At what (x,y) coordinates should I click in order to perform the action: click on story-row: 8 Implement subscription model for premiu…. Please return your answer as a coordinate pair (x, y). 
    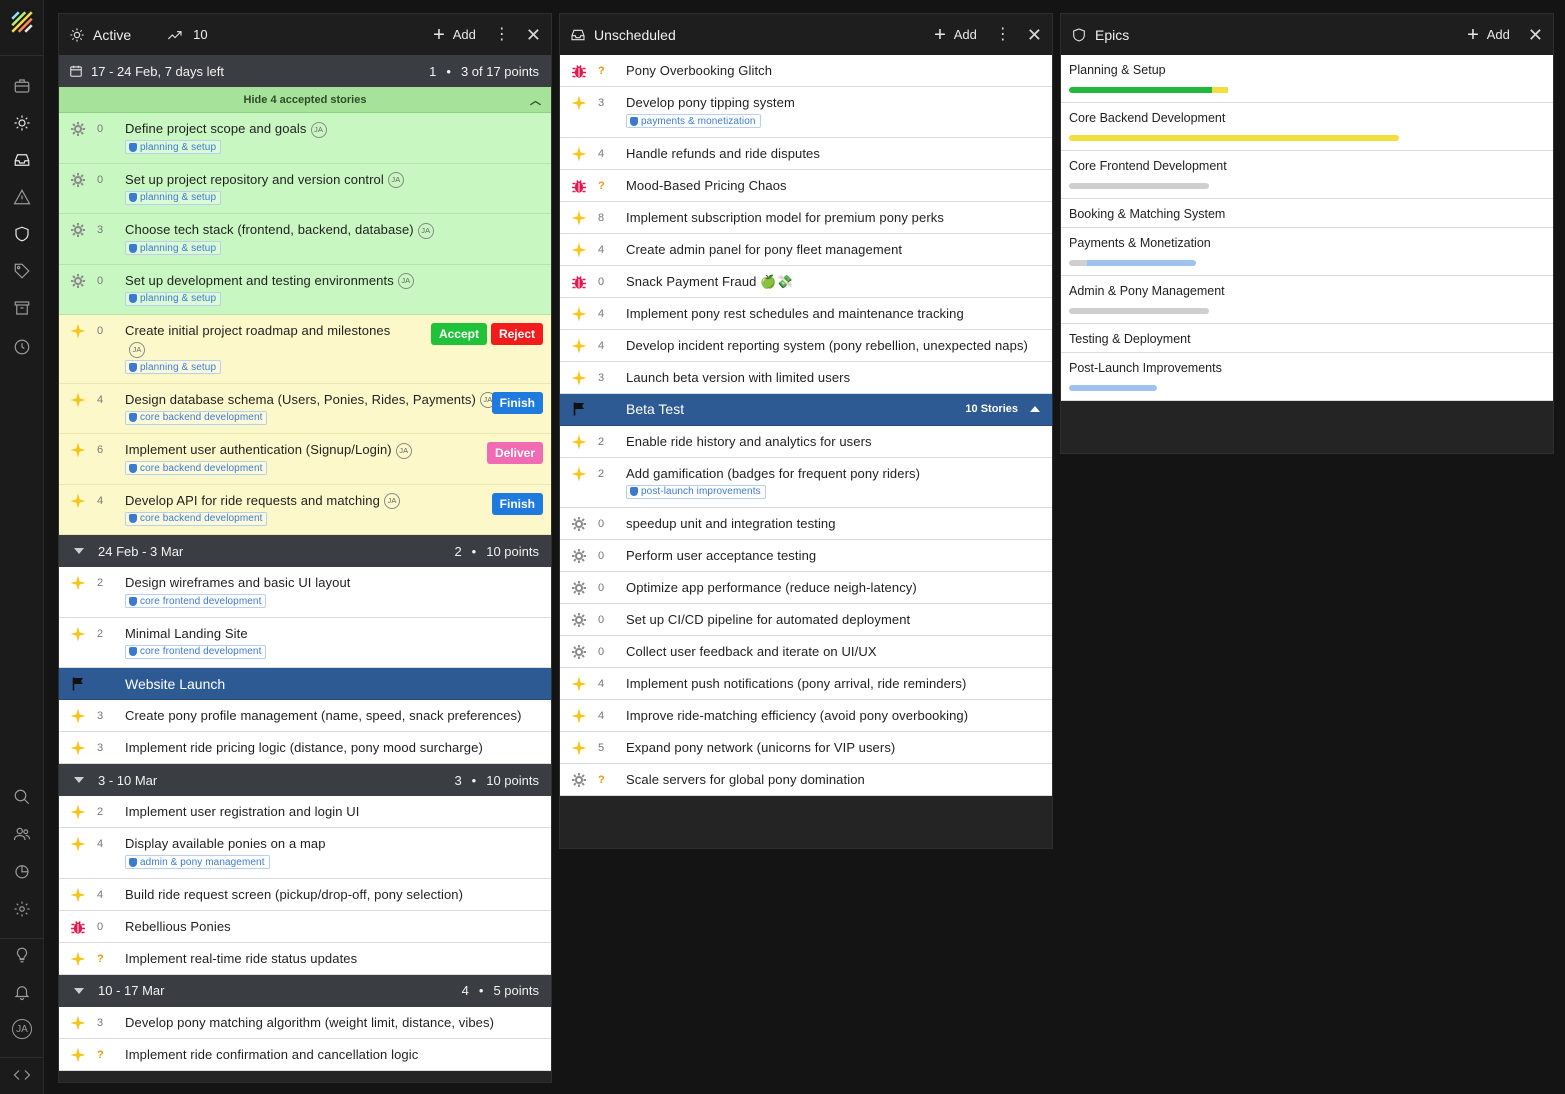
    Looking at the image, I should click on (806, 217).